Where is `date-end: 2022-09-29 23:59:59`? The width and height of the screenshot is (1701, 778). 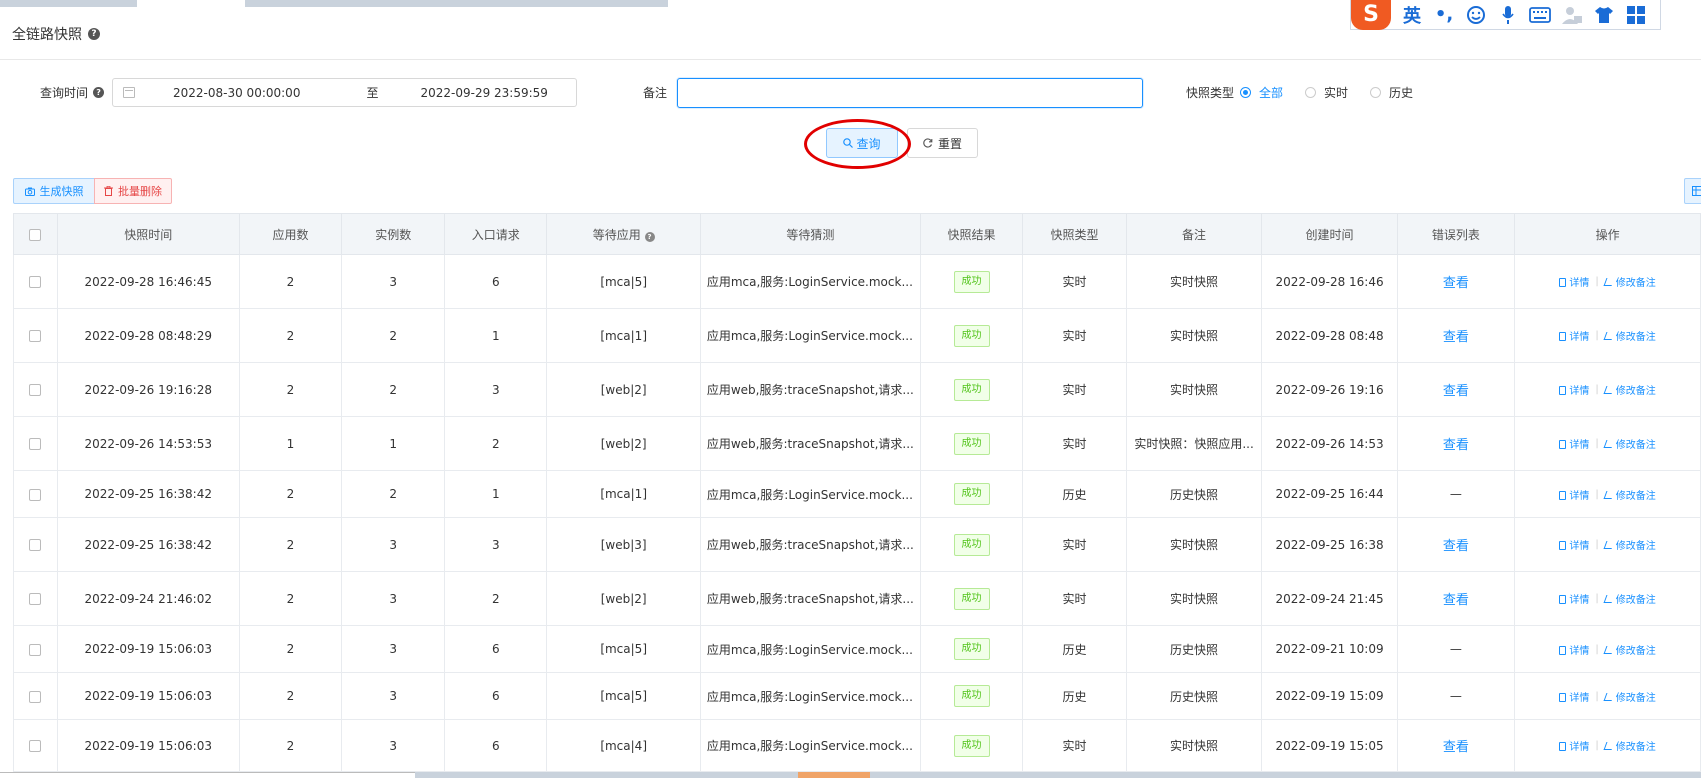 date-end: 2022-09-29 23:59:59 is located at coordinates (483, 93).